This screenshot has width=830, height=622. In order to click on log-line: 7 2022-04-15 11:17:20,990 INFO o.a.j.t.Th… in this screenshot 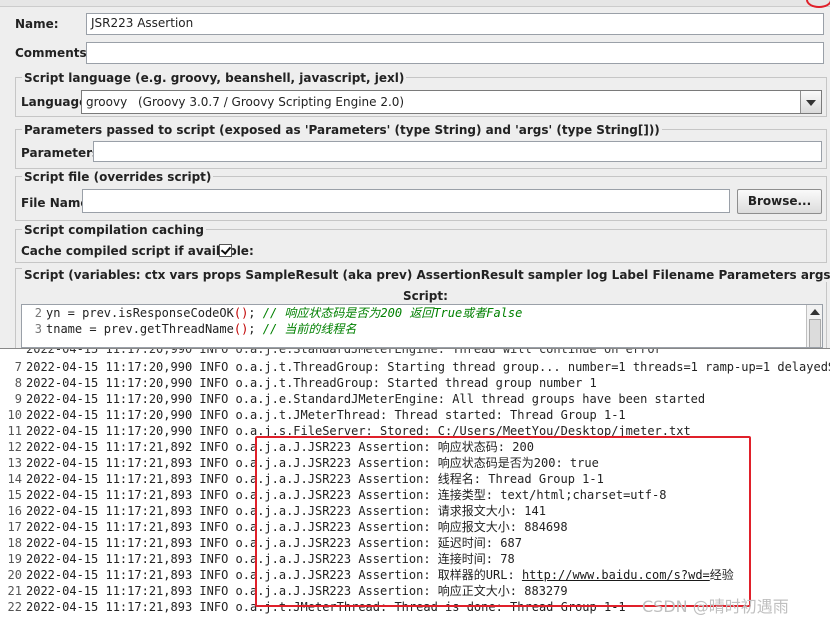, I will do `click(415, 367)`.